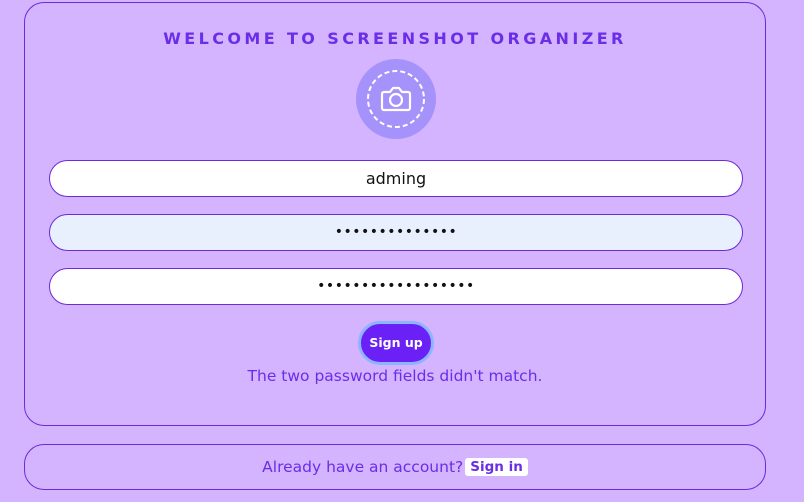 The width and height of the screenshot is (804, 502). Describe the element at coordinates (396, 178) in the screenshot. I see `username-field: adming` at that location.